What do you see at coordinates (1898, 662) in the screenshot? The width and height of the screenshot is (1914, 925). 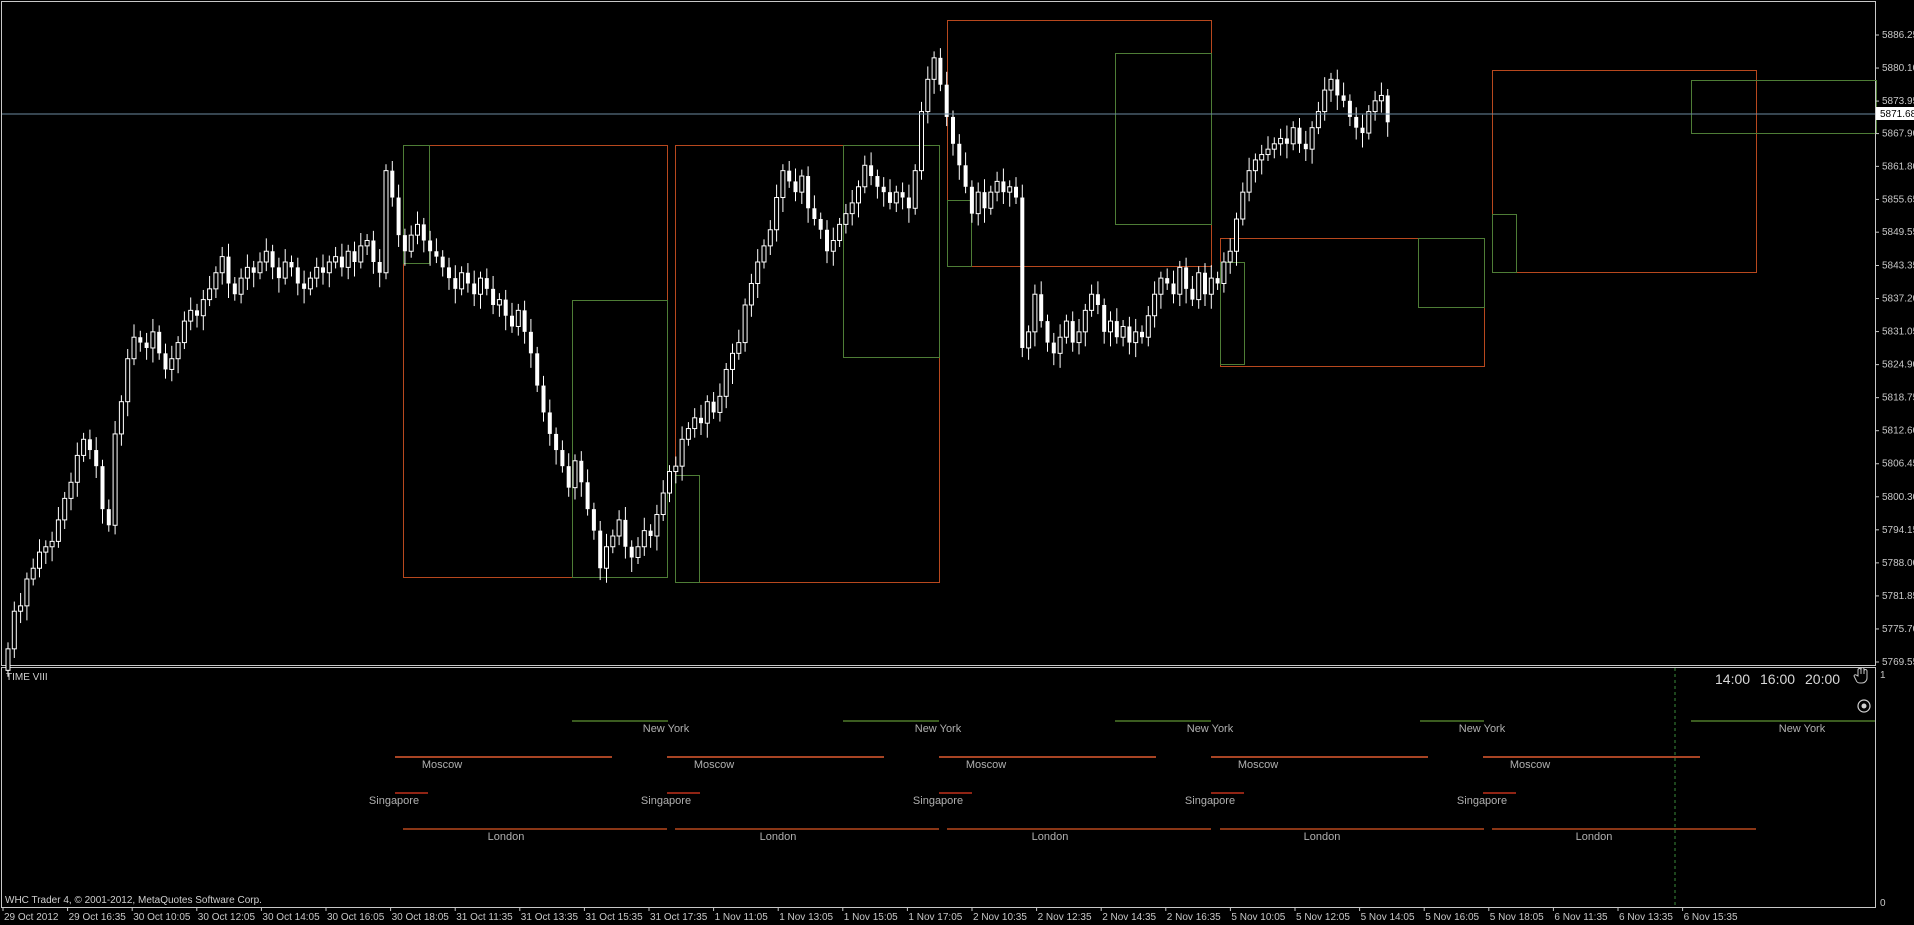 I see `price-label: 5769.55` at bounding box center [1898, 662].